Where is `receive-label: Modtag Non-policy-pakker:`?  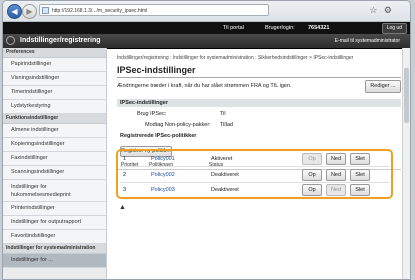
receive-label: Modtag Non-policy-pakker: is located at coordinates (178, 125).